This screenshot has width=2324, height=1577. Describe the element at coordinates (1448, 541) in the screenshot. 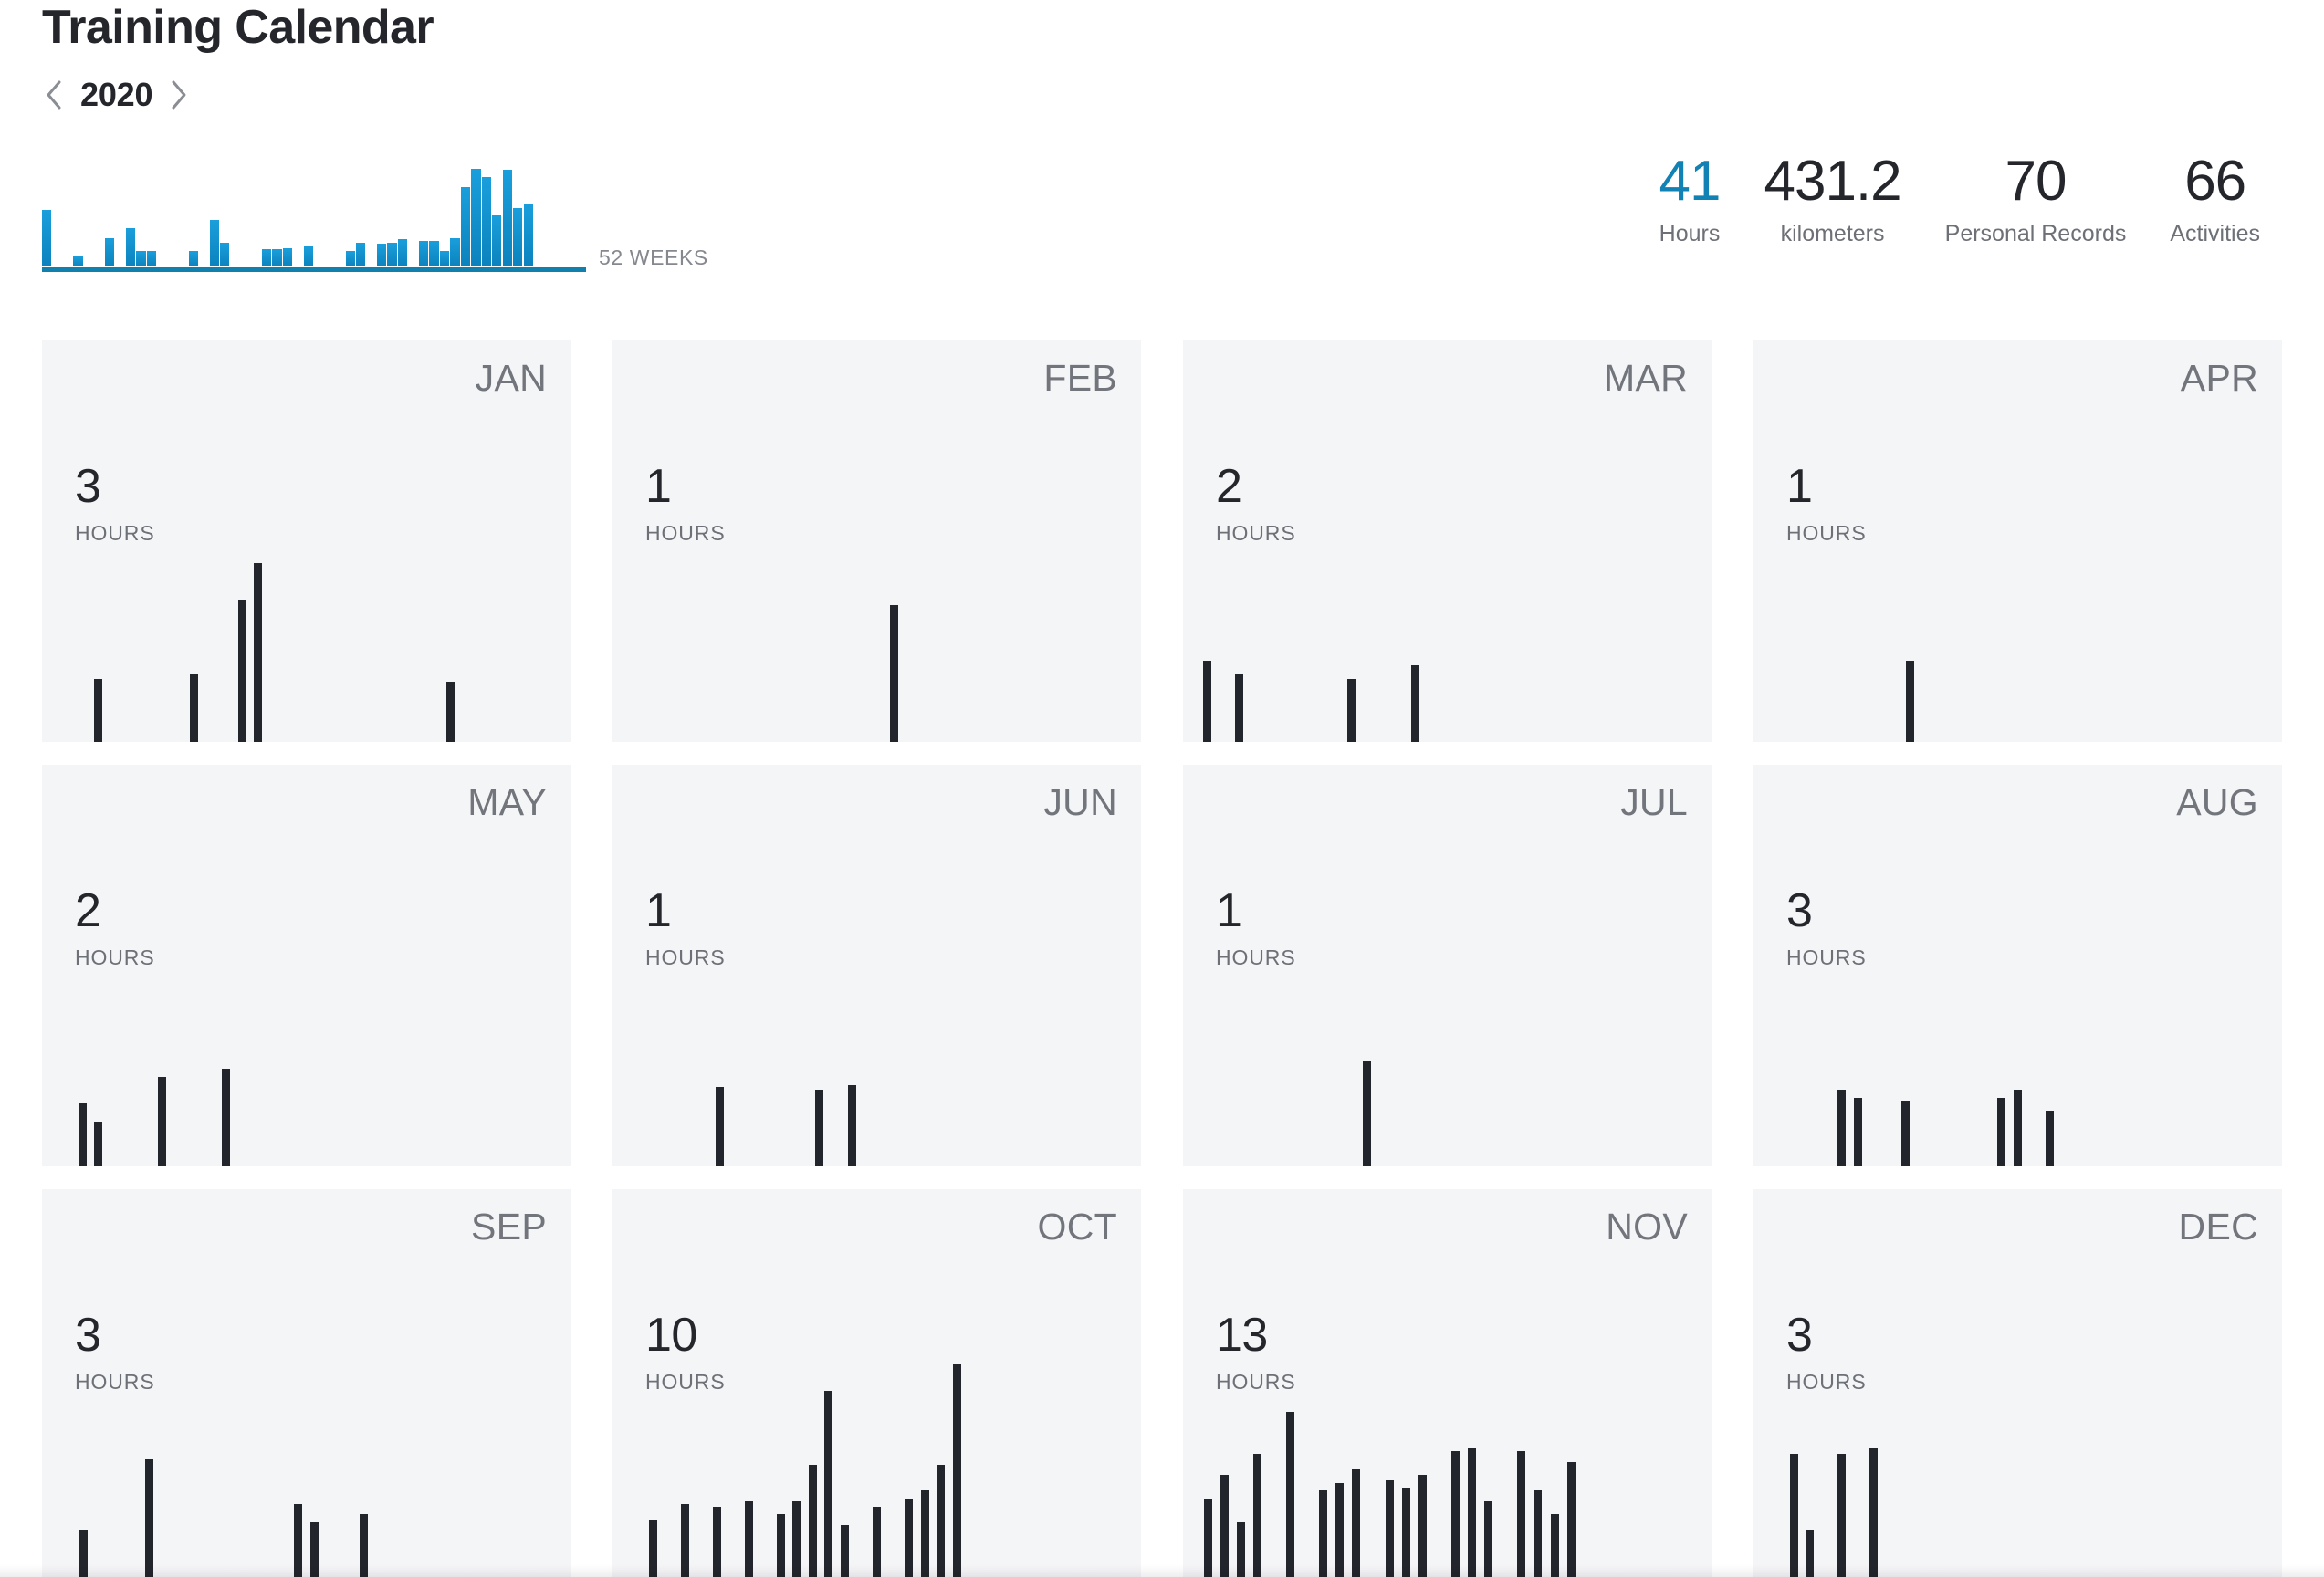

I see `month-card-mar: MAR 2 HOURS` at that location.